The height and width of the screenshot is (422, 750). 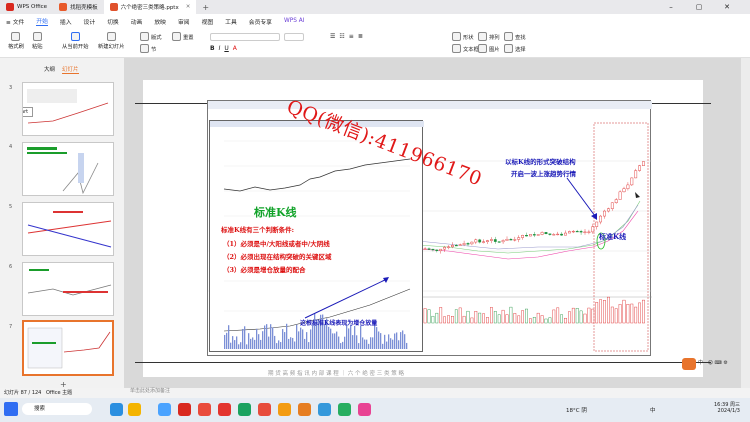 I want to click on layout-button: 版式, so click(x=151, y=36).